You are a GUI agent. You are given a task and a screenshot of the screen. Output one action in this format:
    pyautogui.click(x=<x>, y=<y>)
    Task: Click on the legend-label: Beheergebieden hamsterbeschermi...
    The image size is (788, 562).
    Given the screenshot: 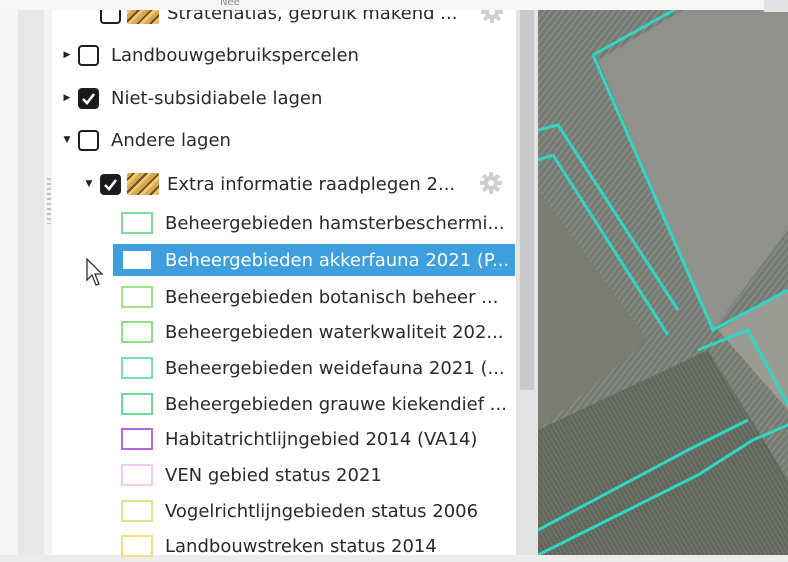 What is the action you would take?
    pyautogui.click(x=335, y=223)
    